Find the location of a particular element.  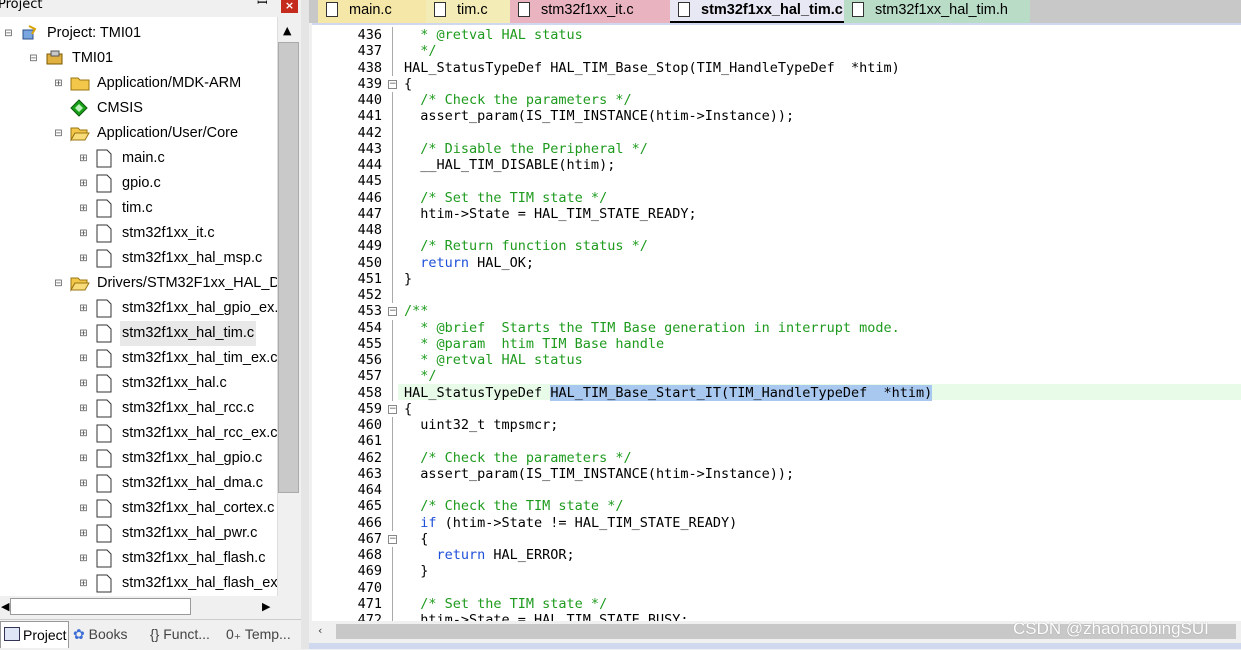

tree-node: ⊞ stm32f1xx_hal_tim.c is located at coordinates (138, 333).